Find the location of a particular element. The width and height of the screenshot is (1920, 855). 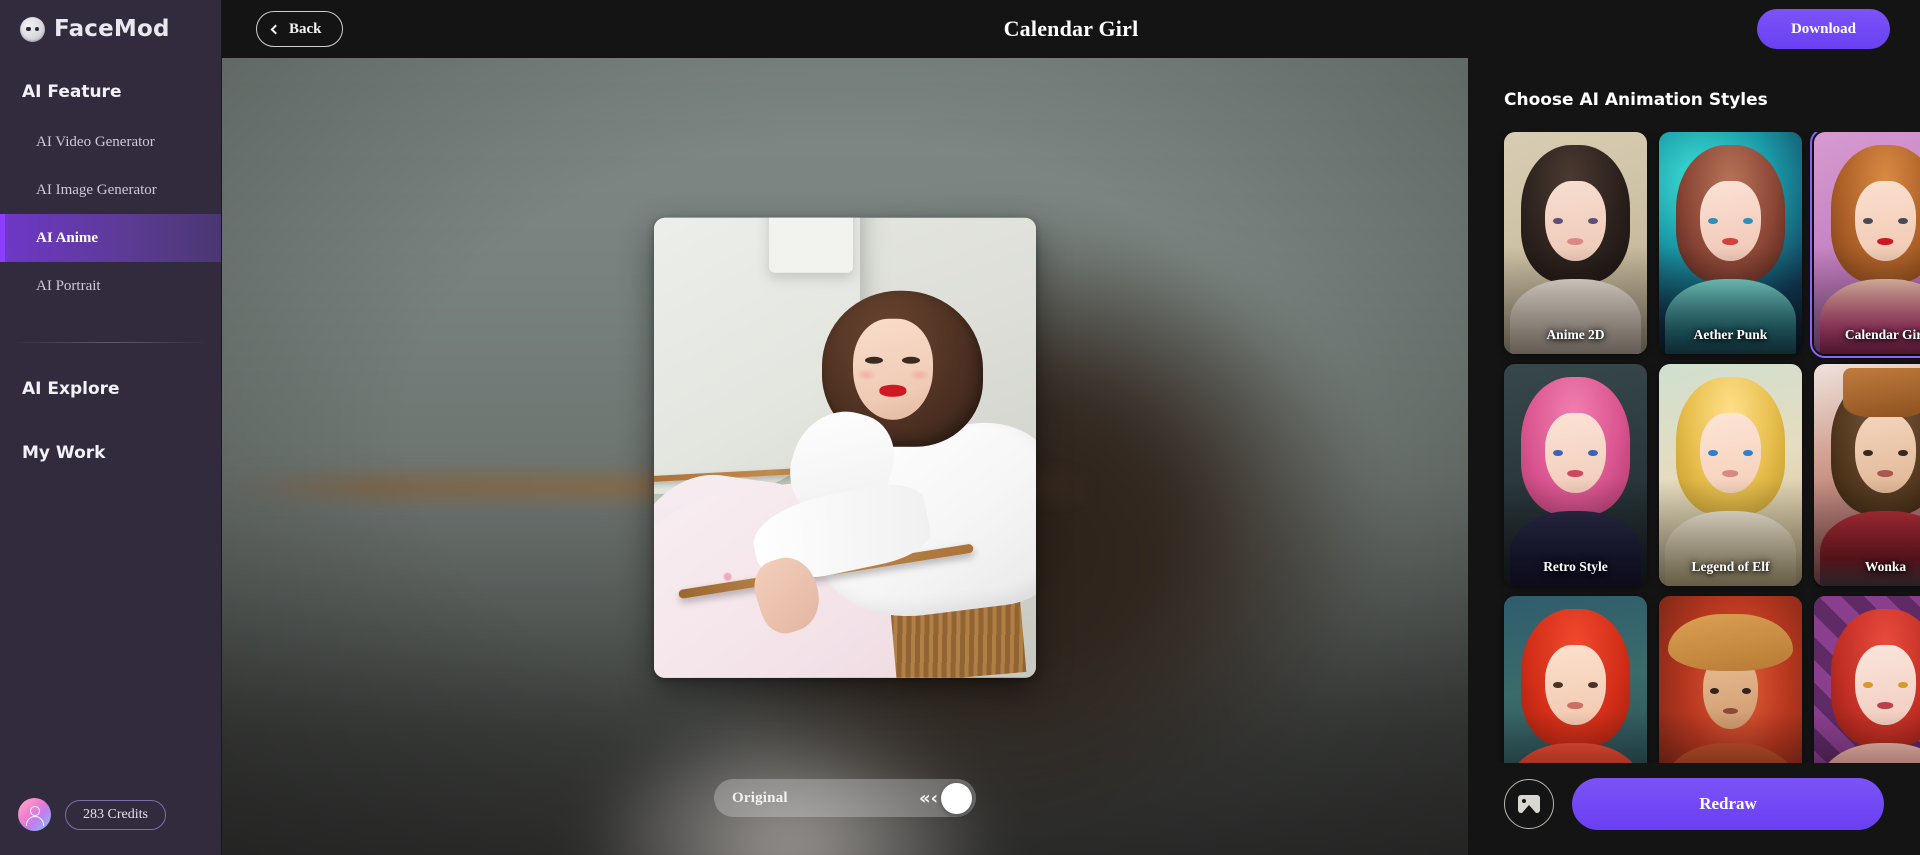

sidebar-section-my-work: My Work is located at coordinates (110, 453).